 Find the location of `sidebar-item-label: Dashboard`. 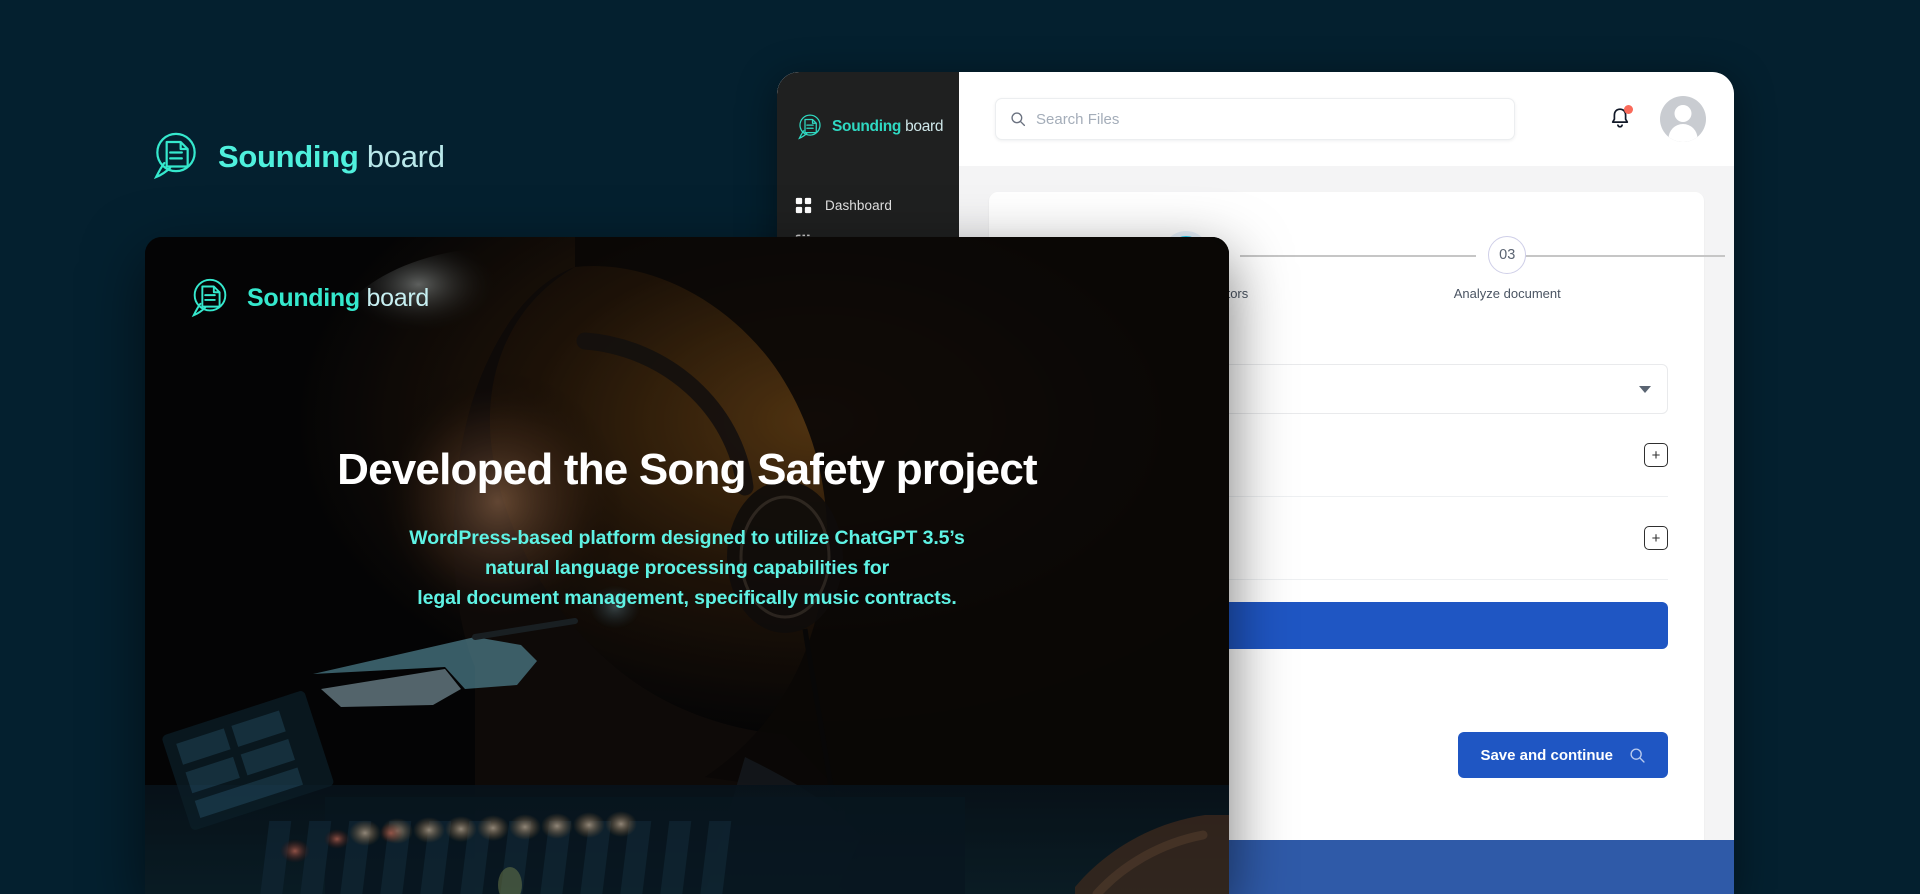

sidebar-item-label: Dashboard is located at coordinates (858, 205).